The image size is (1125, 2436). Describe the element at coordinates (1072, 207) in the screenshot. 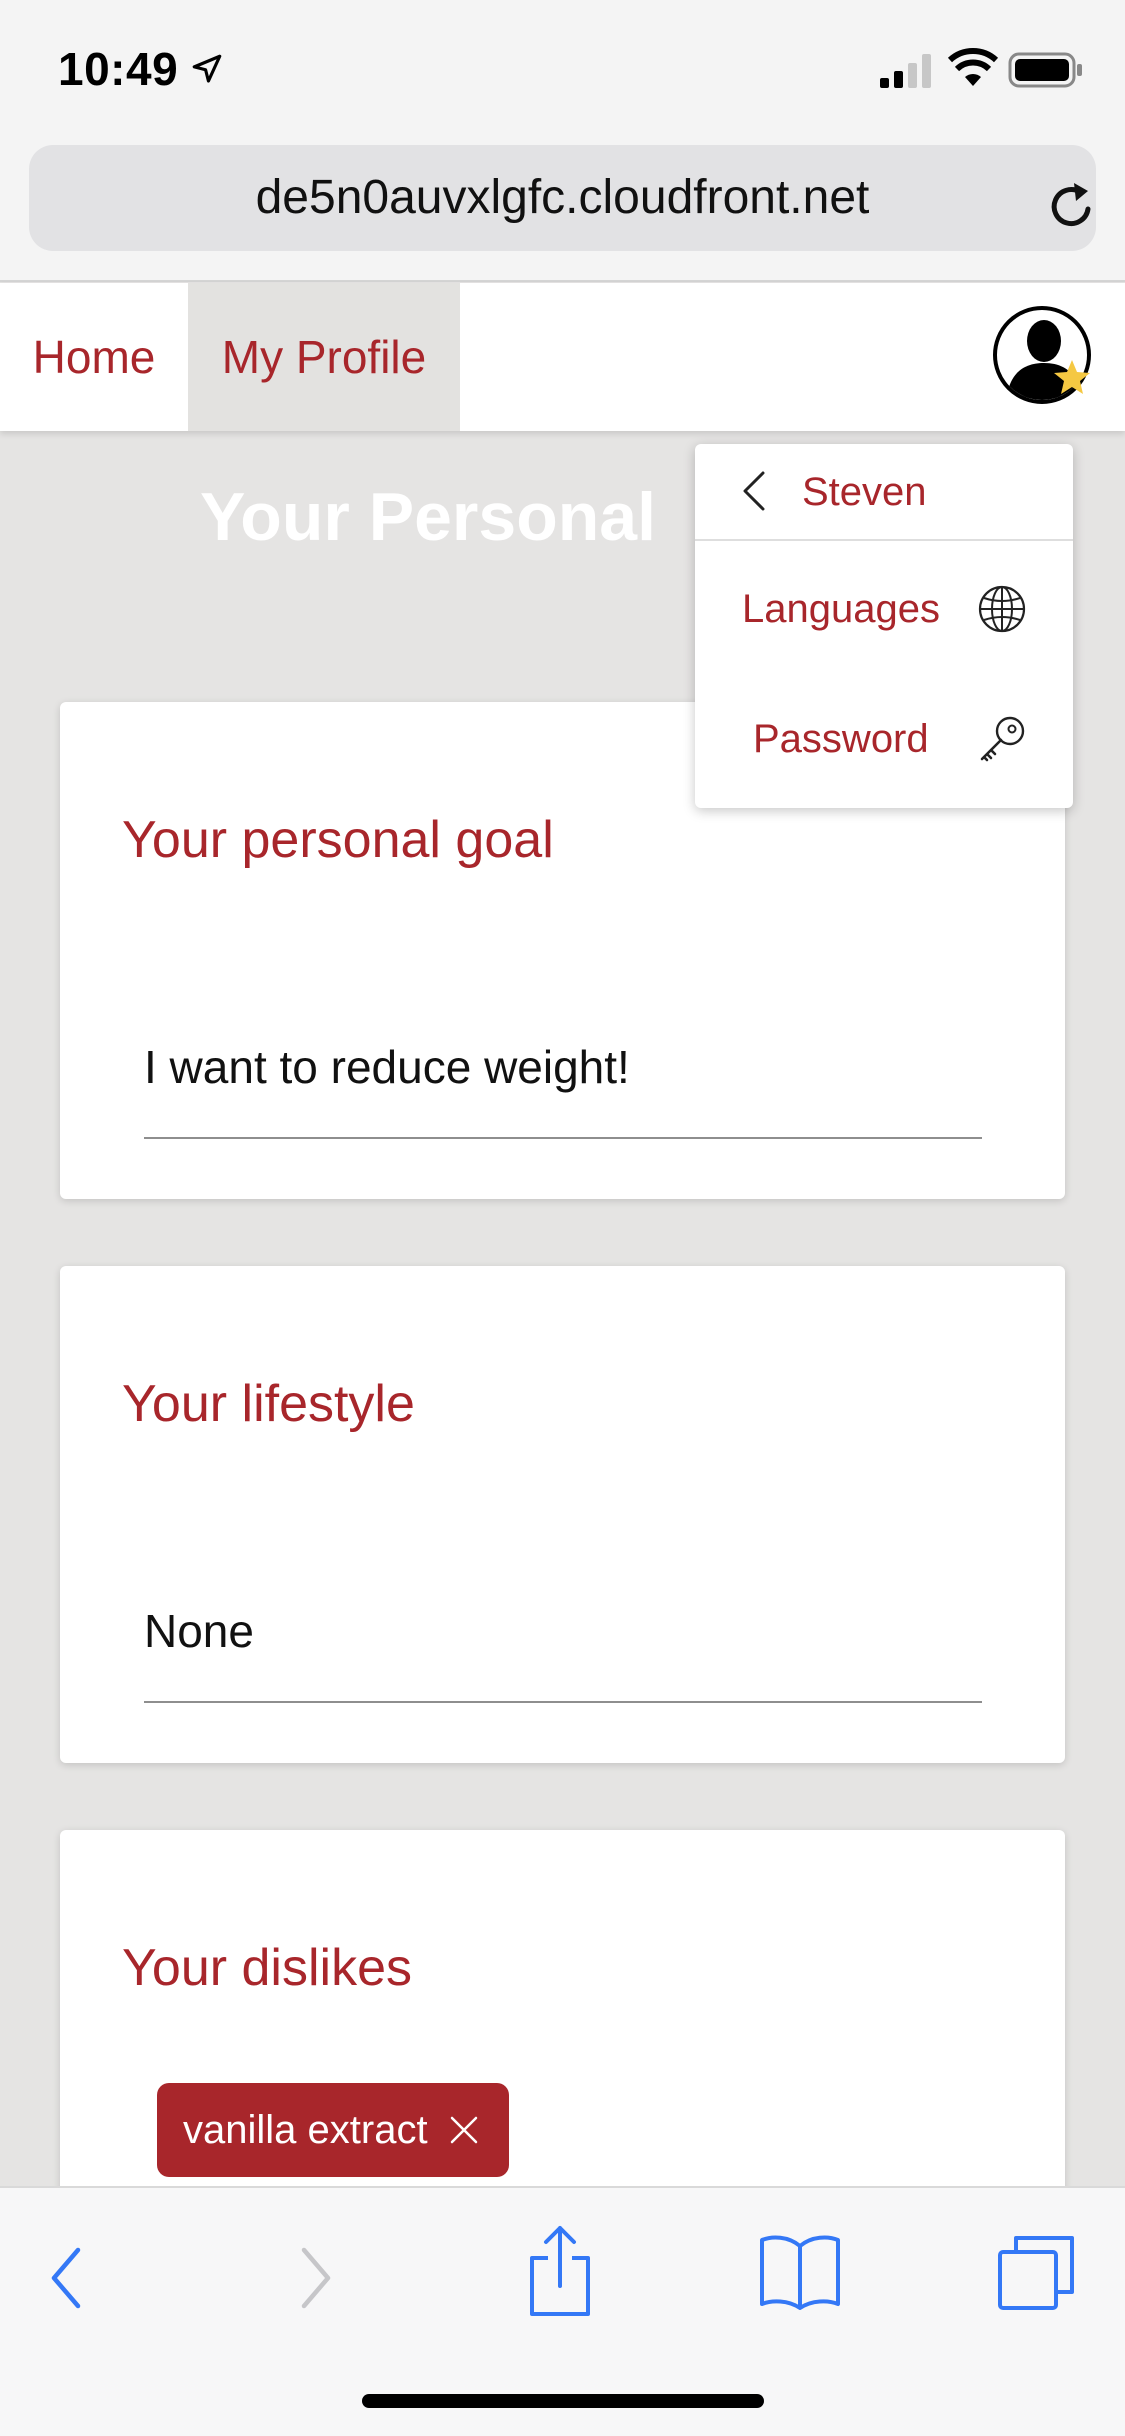

I see `reload-icon` at that location.